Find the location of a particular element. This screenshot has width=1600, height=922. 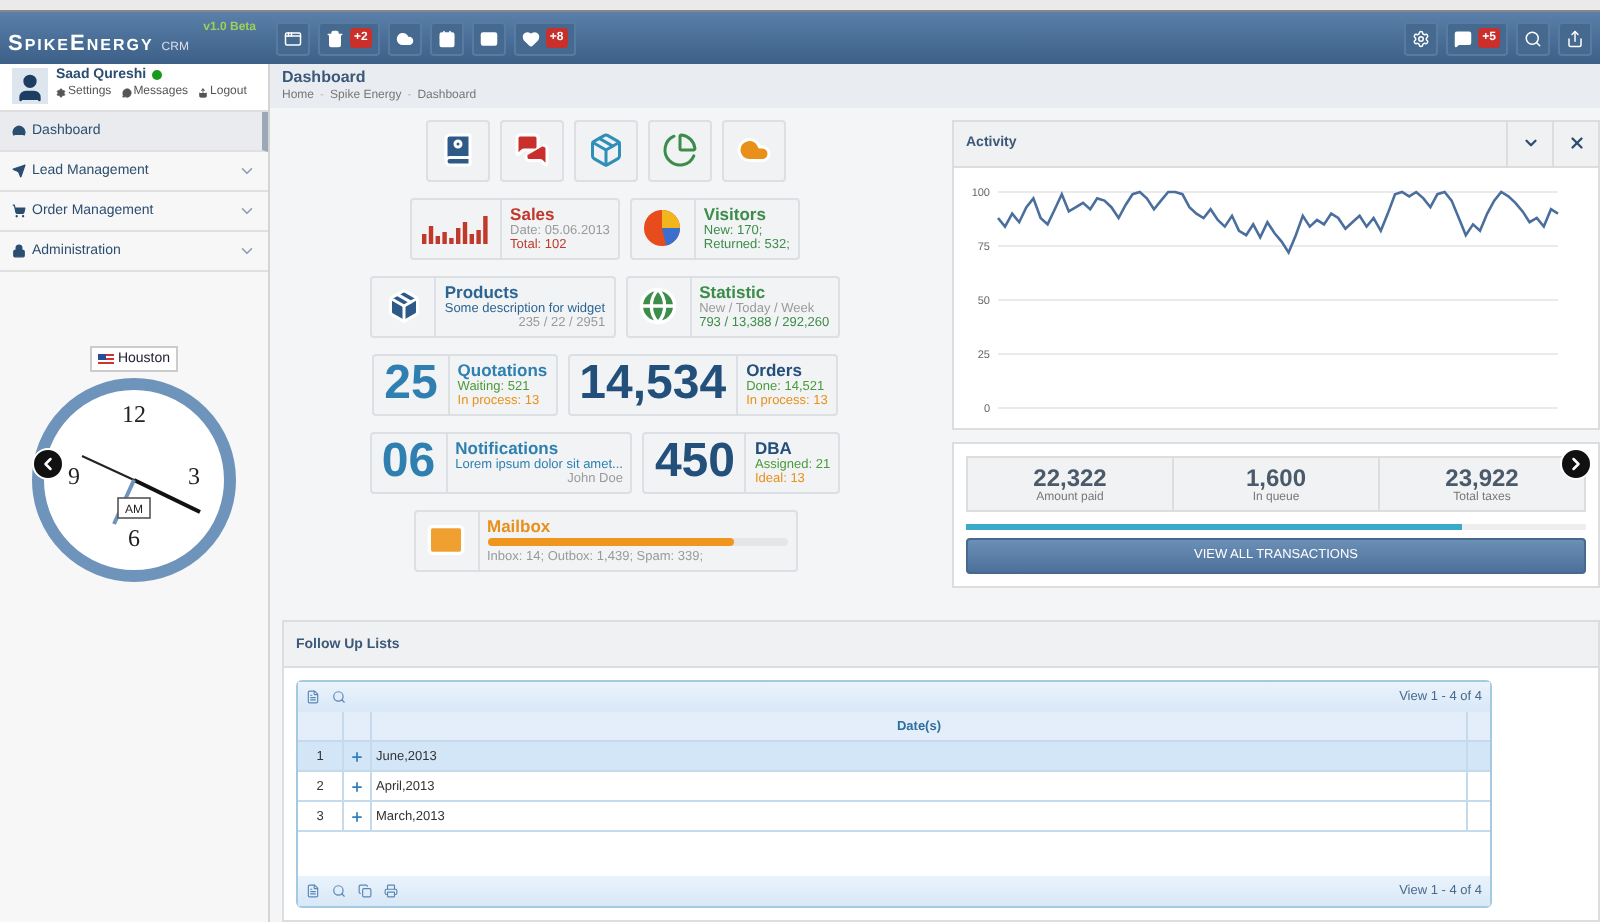

calendar-icon is located at coordinates (446, 38).